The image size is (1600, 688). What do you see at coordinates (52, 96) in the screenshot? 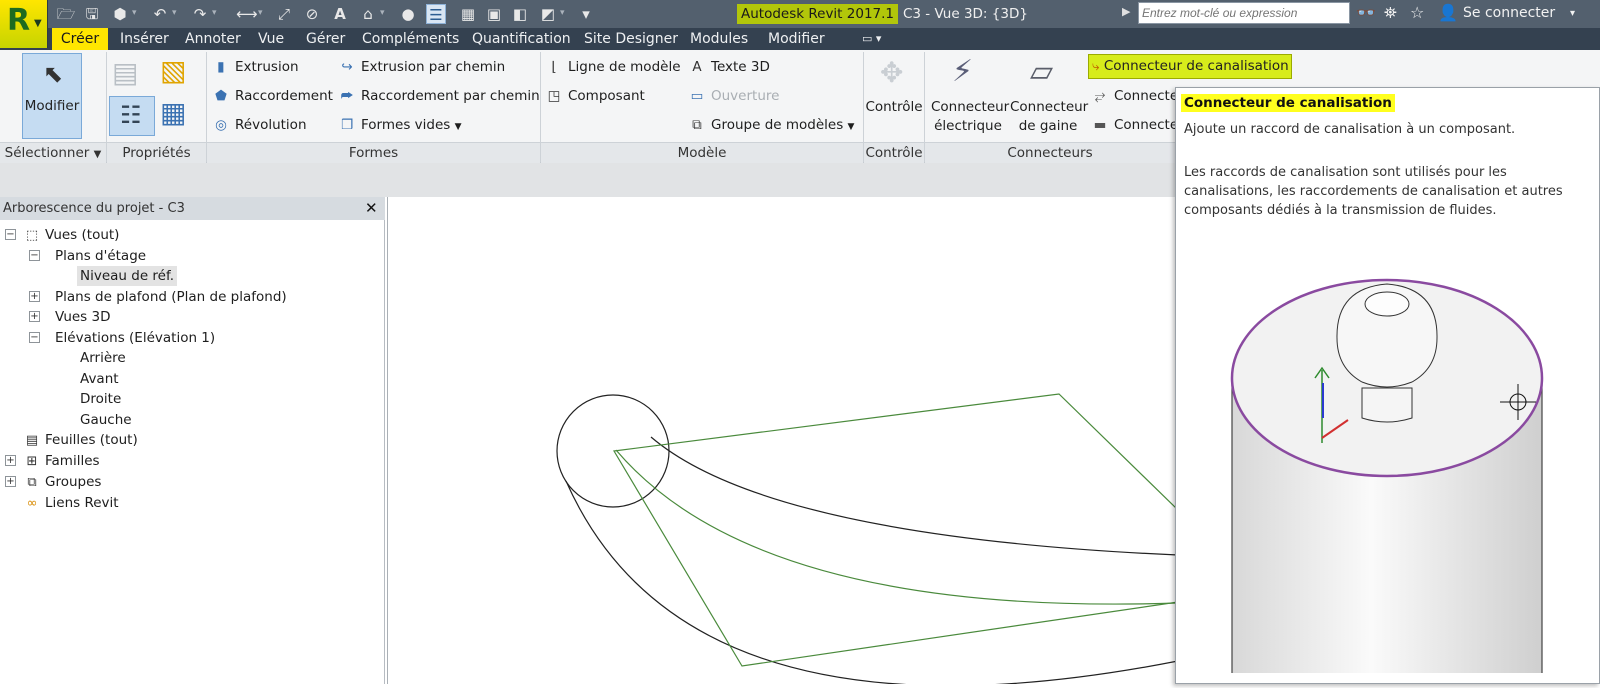
I see `modify-button: ⬉ Modifier` at bounding box center [52, 96].